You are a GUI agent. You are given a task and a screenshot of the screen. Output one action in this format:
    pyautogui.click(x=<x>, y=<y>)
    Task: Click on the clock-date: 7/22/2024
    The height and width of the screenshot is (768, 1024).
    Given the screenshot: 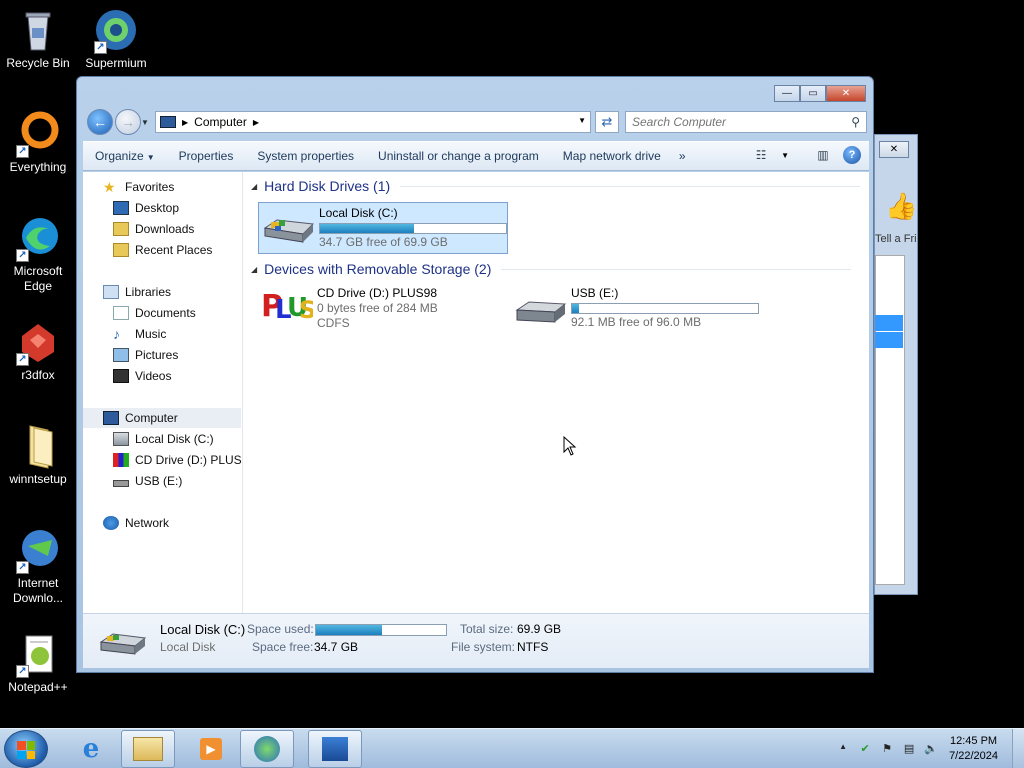 What is the action you would take?
    pyautogui.click(x=973, y=756)
    